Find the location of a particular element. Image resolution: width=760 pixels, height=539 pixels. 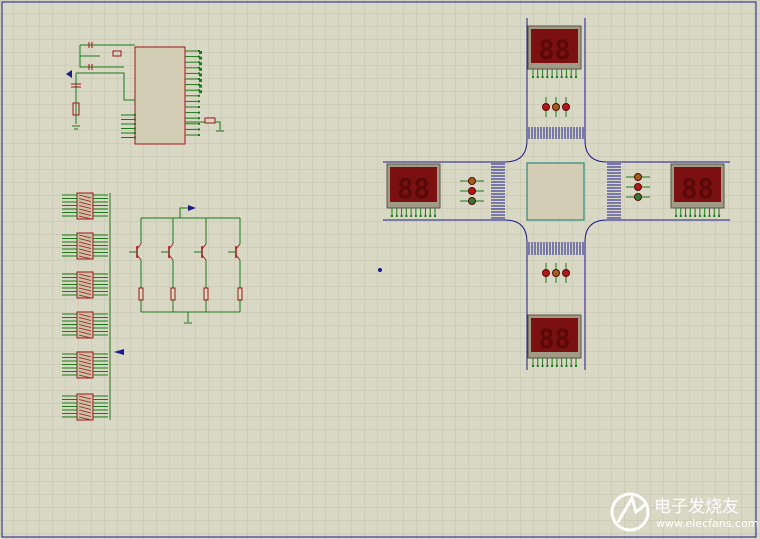

probe-point is located at coordinates (380, 270).